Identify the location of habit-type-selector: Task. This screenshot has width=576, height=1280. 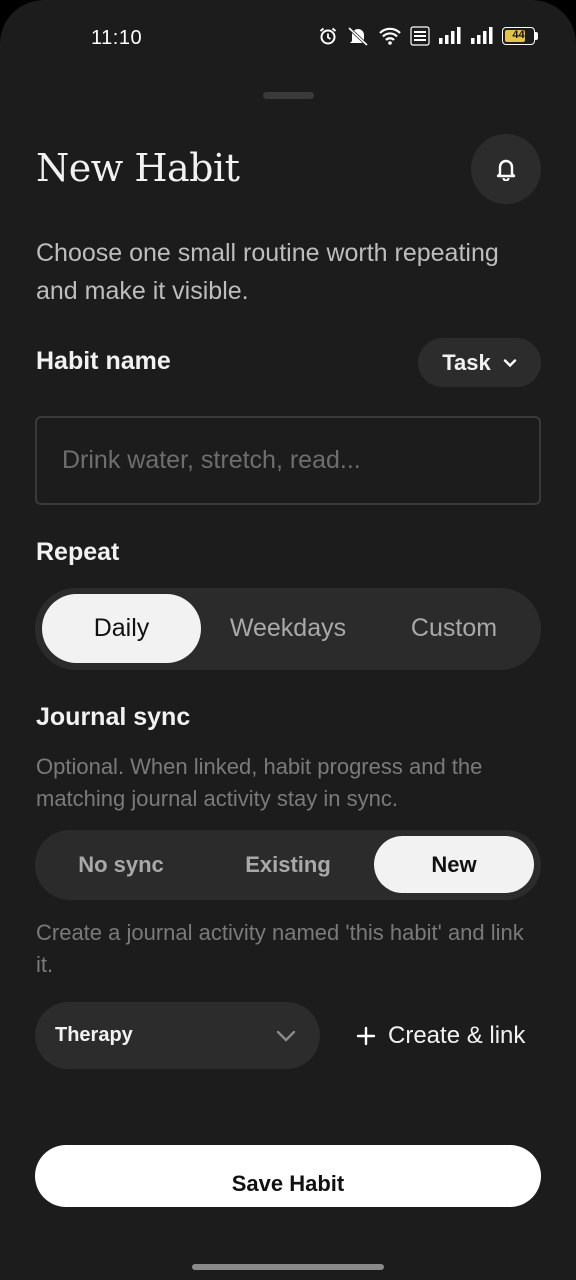
(479, 362).